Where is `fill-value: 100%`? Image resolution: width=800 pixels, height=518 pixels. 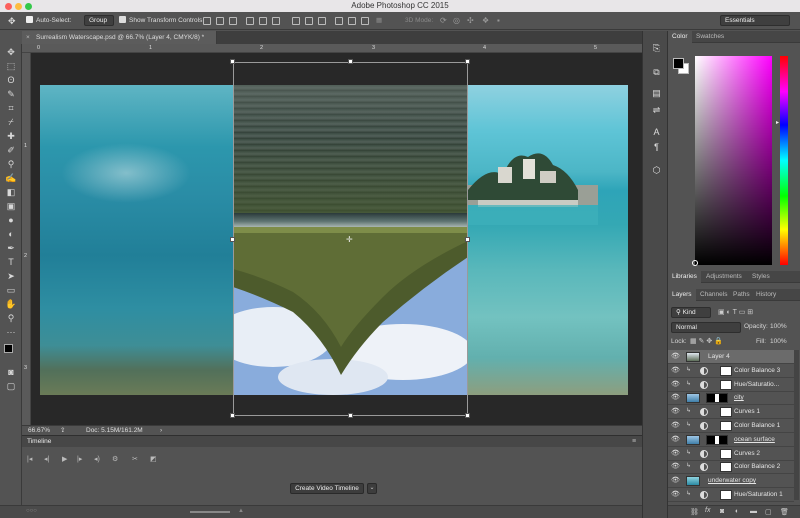 fill-value: 100% is located at coordinates (778, 341).